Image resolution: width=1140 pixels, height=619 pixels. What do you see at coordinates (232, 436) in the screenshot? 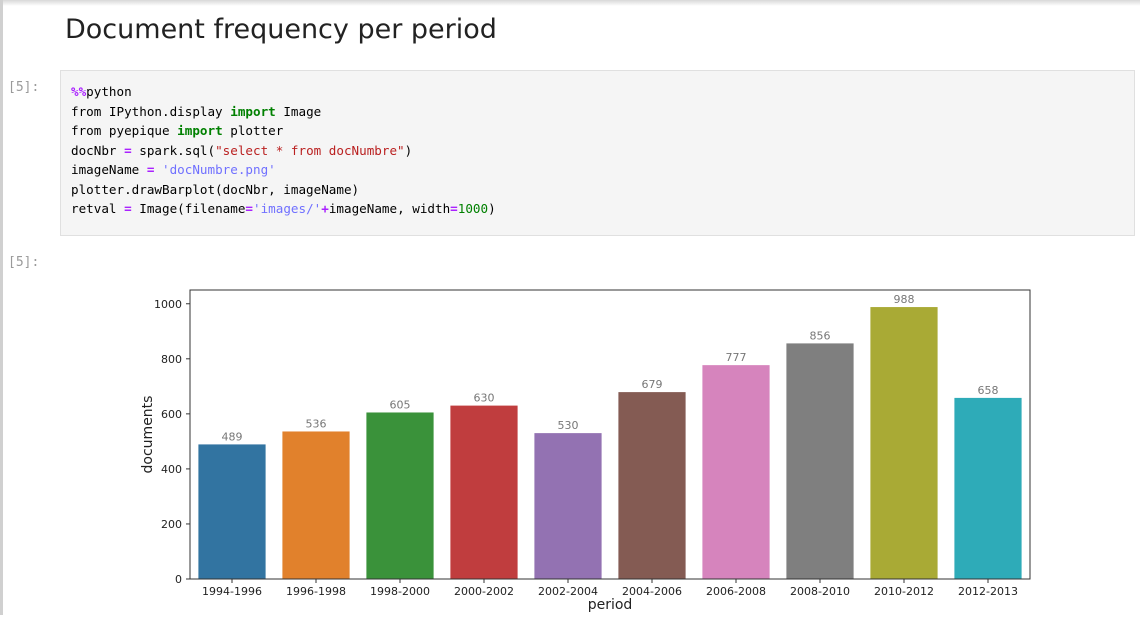
I see `bar-value-label: 489` at bounding box center [232, 436].